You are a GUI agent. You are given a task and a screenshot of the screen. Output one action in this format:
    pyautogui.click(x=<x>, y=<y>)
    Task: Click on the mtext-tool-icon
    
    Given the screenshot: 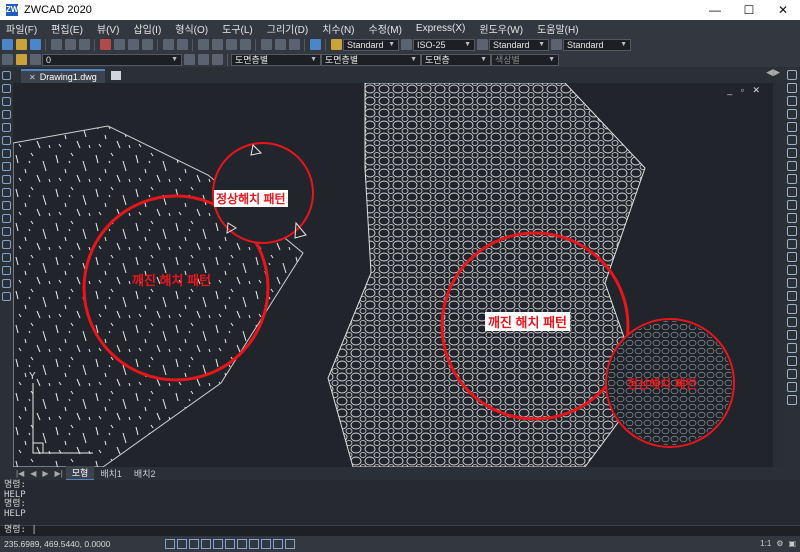 What is the action you would take?
    pyautogui.click(x=6, y=296)
    